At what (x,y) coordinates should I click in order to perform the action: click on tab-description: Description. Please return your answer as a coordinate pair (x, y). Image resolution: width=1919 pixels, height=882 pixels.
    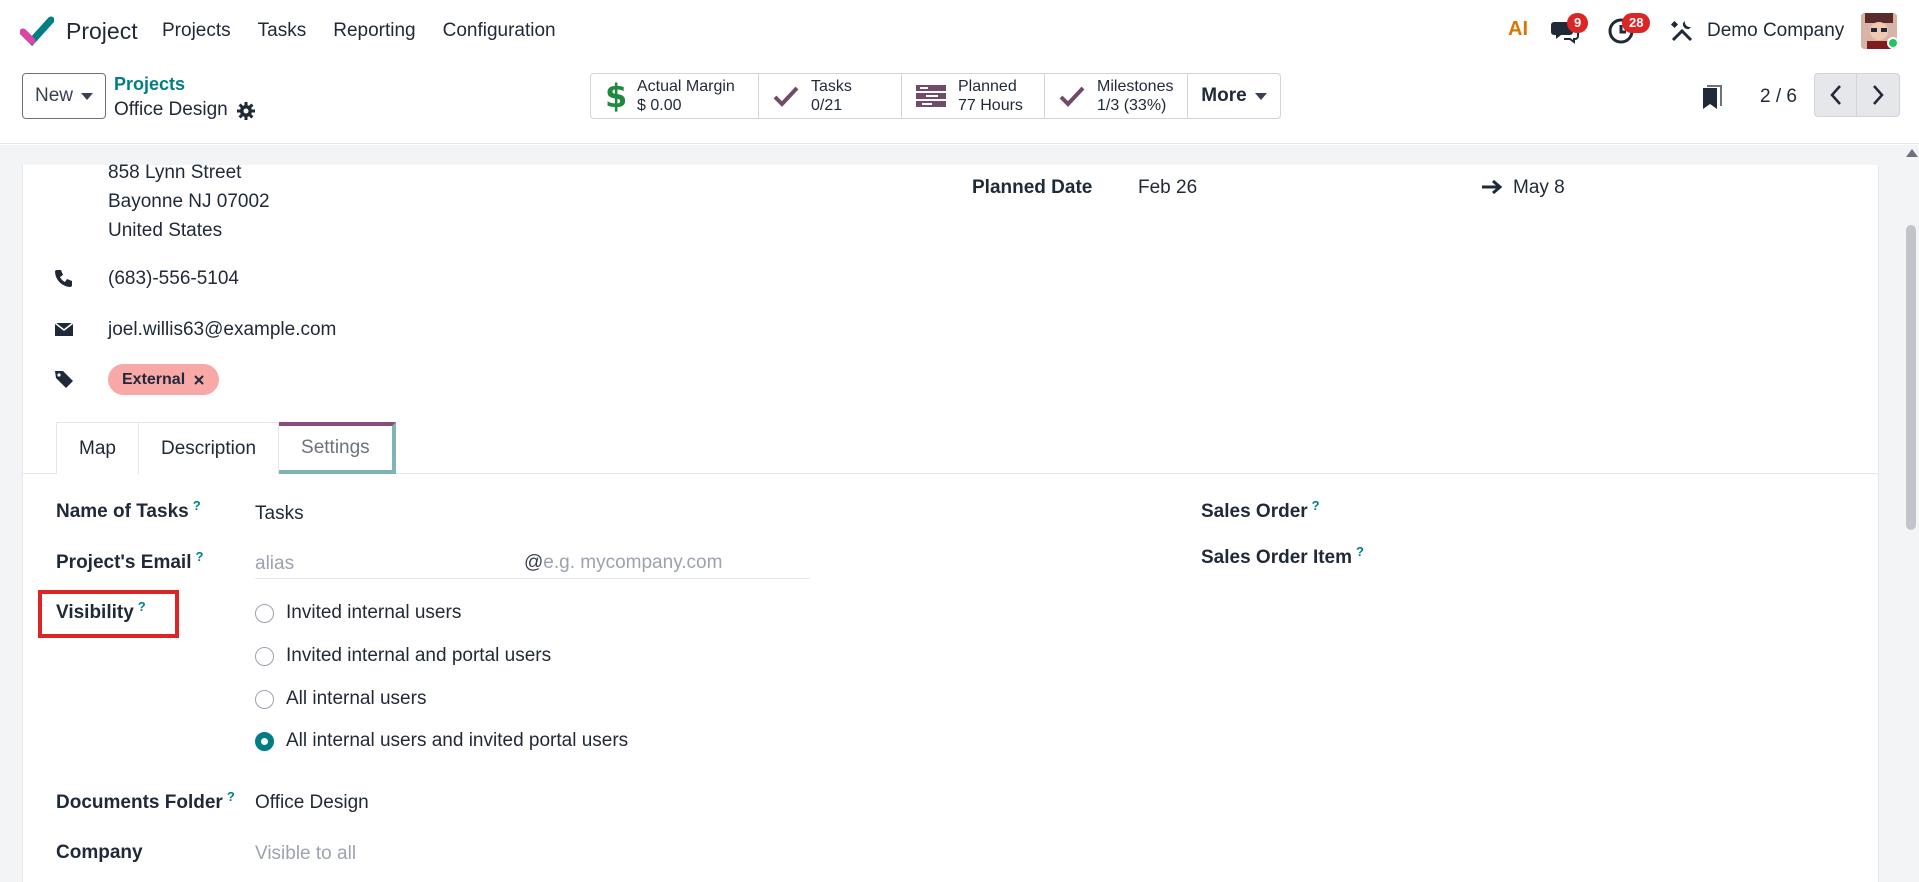
    Looking at the image, I should click on (209, 448).